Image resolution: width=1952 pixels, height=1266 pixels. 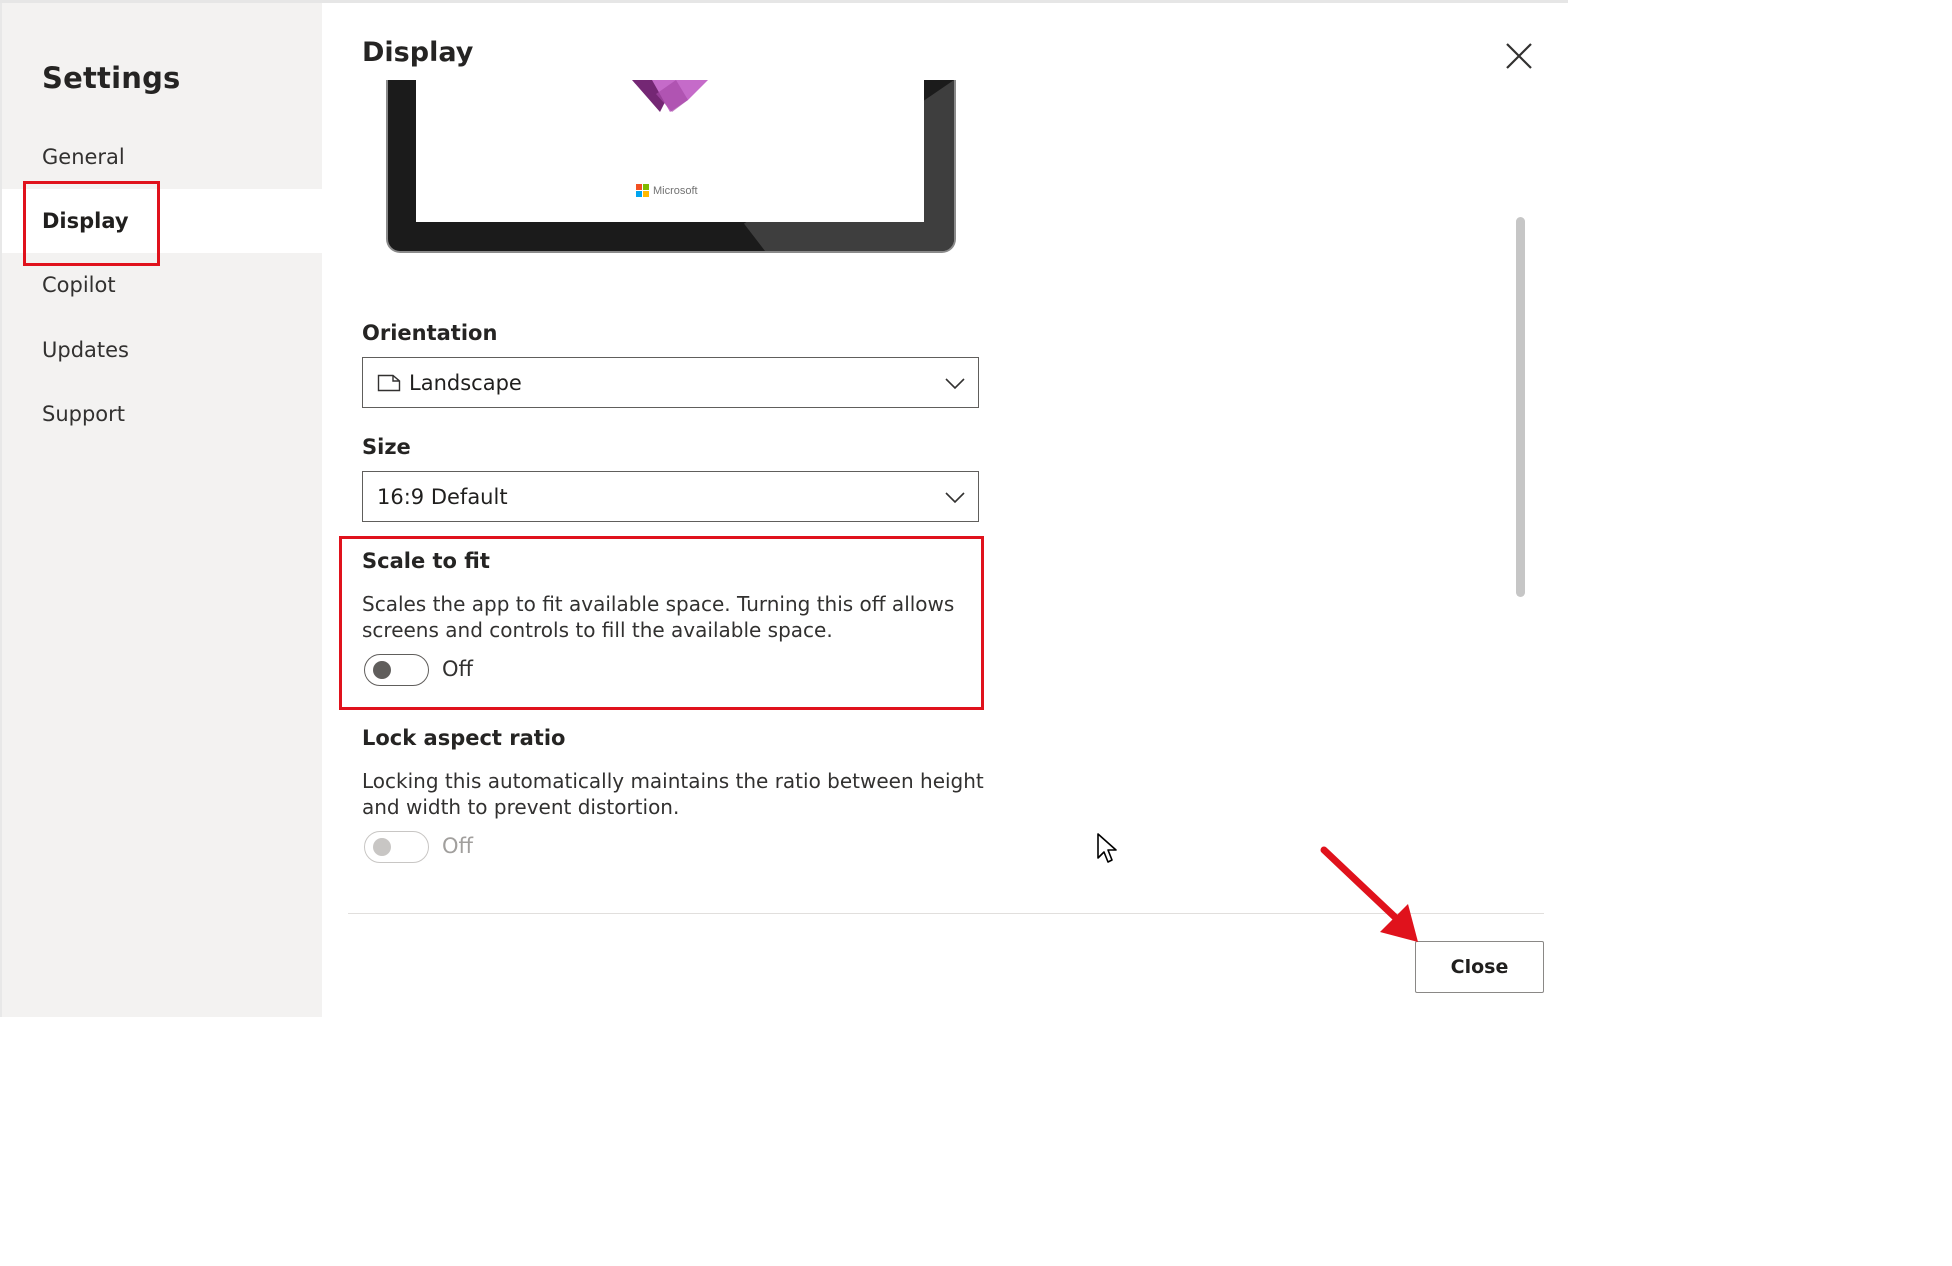 I want to click on display-highlight-box, so click(x=91, y=223).